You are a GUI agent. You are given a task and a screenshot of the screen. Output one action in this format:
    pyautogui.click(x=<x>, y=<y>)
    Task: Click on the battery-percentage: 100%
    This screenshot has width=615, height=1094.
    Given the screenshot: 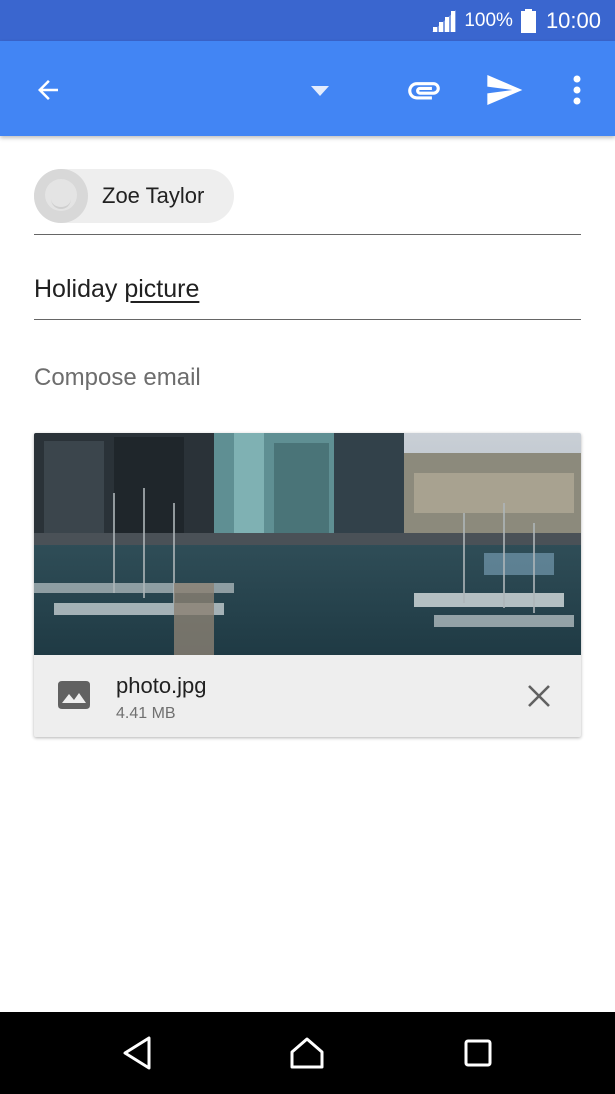 What is the action you would take?
    pyautogui.click(x=488, y=20)
    